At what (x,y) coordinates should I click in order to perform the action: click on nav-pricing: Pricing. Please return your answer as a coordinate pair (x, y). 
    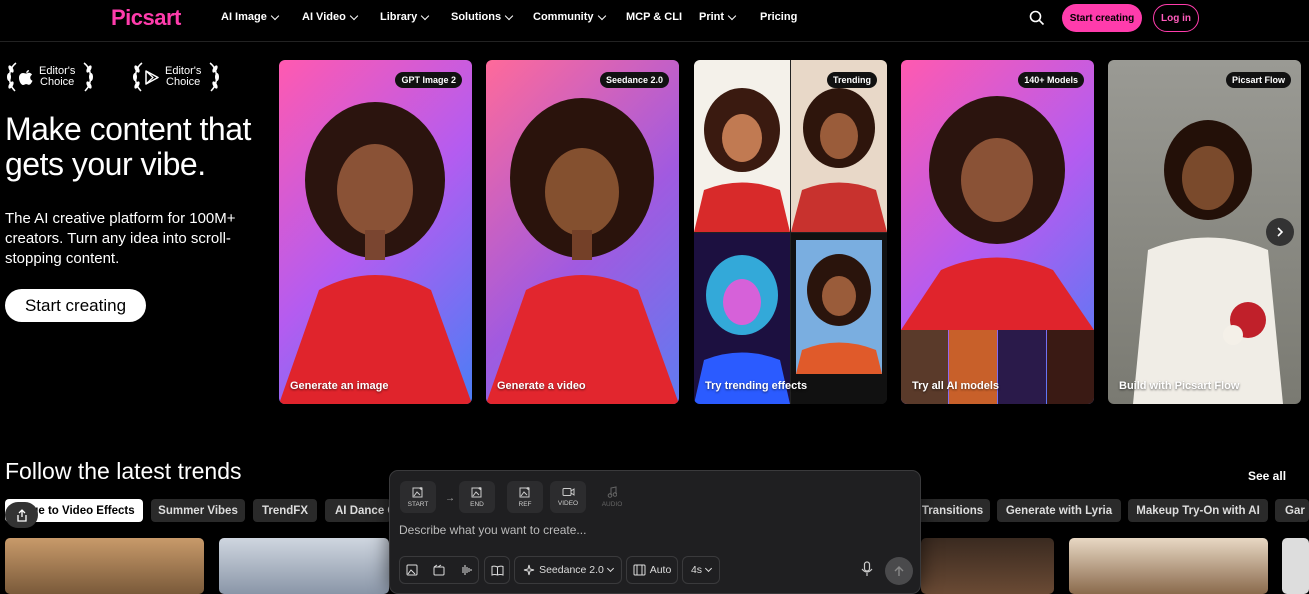
    Looking at the image, I should click on (778, 17).